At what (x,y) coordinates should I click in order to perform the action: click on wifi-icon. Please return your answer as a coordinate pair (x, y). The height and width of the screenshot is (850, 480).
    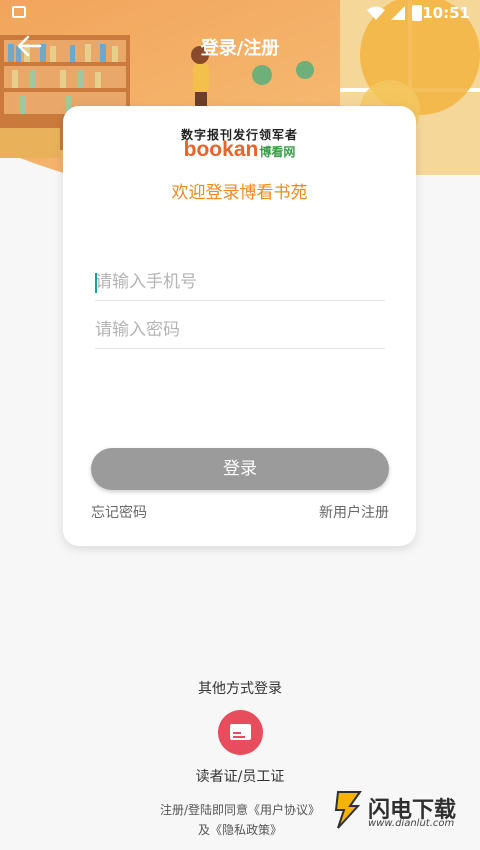
    Looking at the image, I should click on (376, 13).